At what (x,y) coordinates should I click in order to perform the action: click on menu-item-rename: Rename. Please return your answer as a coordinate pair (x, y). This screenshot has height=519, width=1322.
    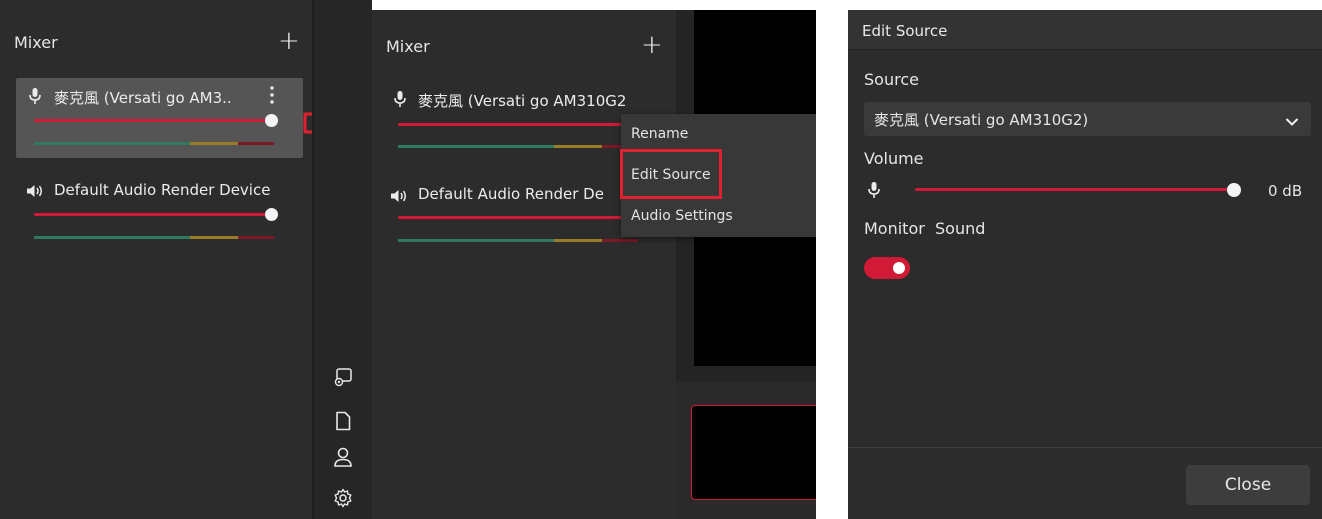
    Looking at the image, I should click on (659, 134).